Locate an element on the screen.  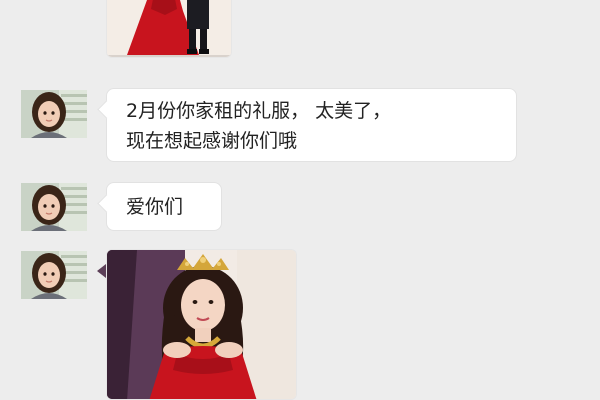
message-image-top is located at coordinates (169, 29).